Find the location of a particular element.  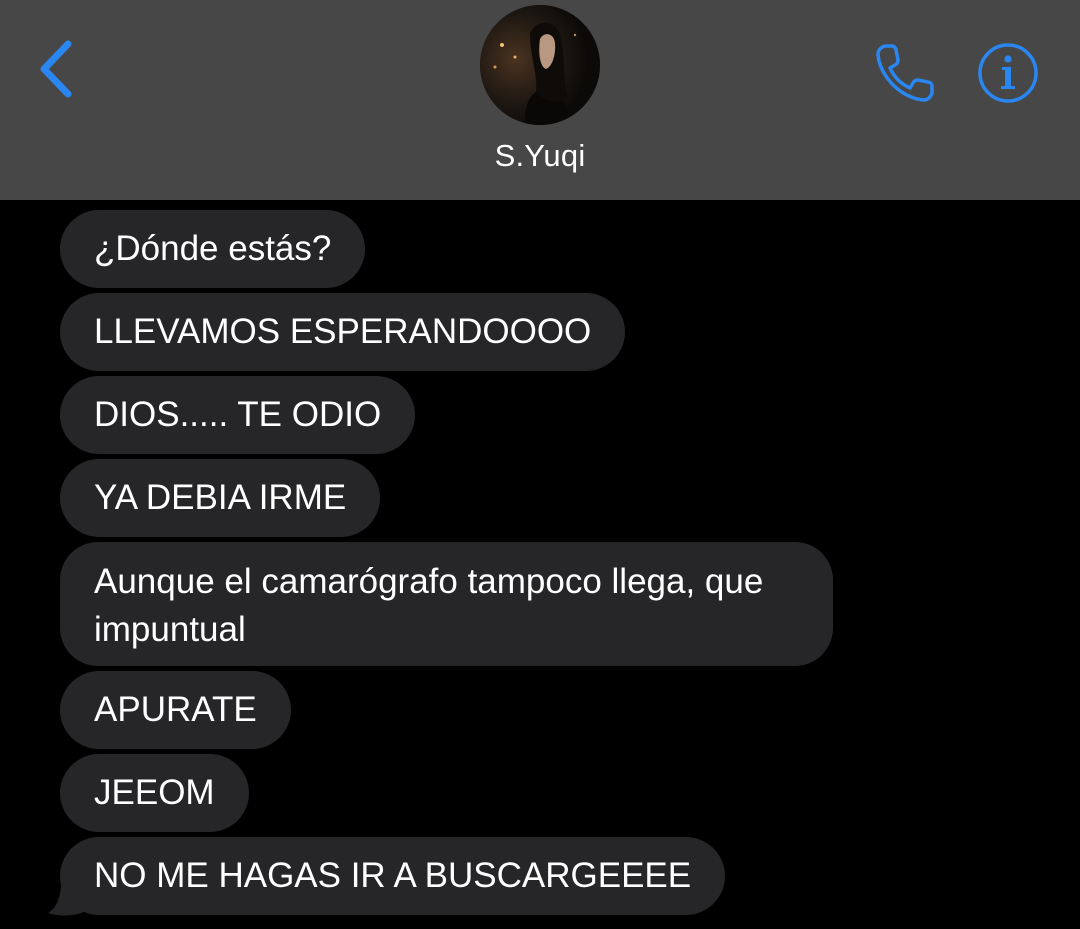

message-bubble: APURATE is located at coordinates (175, 710).